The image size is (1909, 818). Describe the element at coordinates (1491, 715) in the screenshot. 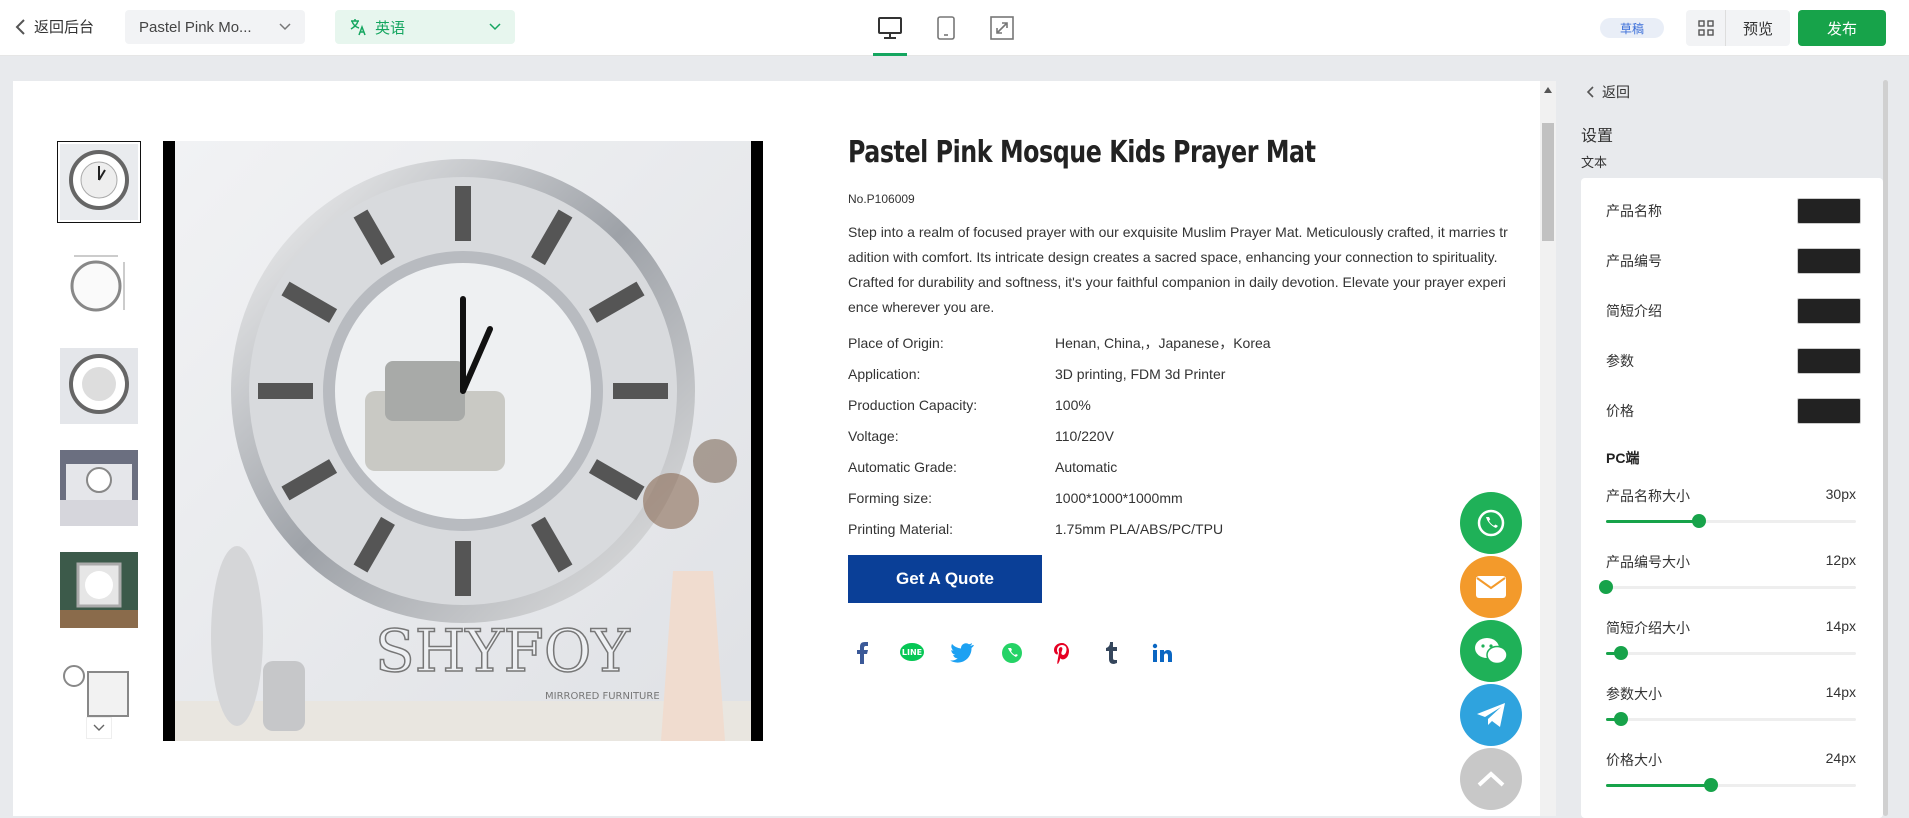

I see `float-telegram-button` at that location.